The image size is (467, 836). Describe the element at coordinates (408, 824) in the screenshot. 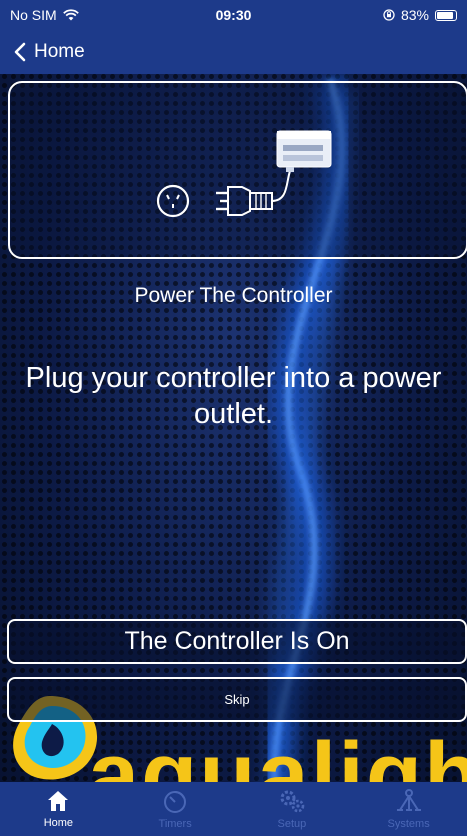

I see `tab-systems-label: Systems` at that location.